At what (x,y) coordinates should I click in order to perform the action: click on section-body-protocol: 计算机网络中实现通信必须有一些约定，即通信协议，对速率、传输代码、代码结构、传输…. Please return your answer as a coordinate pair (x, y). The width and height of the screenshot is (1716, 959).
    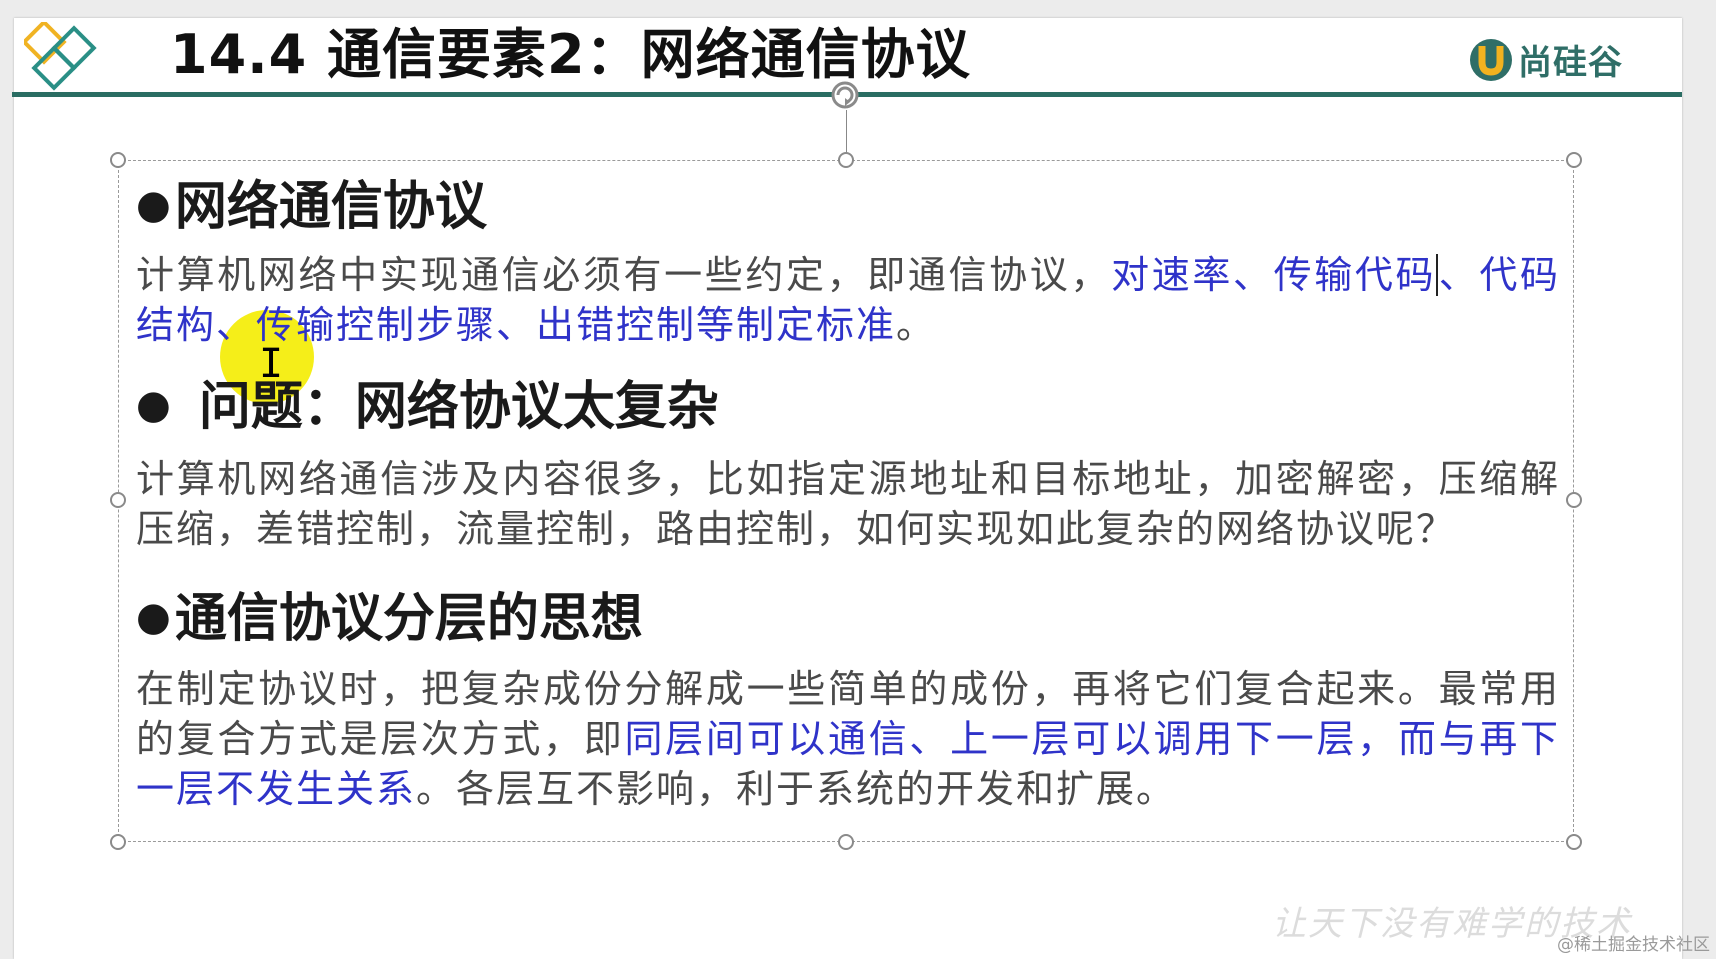
    Looking at the image, I should click on (848, 300).